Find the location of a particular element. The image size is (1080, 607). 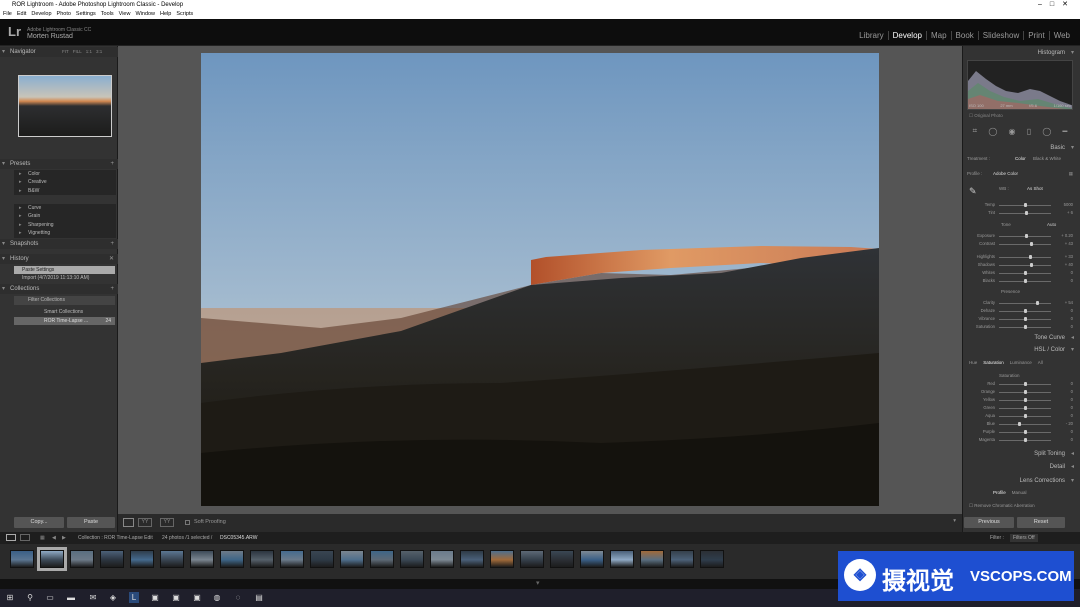

toolbar-menu-icon: ▾ is located at coordinates (954, 521).